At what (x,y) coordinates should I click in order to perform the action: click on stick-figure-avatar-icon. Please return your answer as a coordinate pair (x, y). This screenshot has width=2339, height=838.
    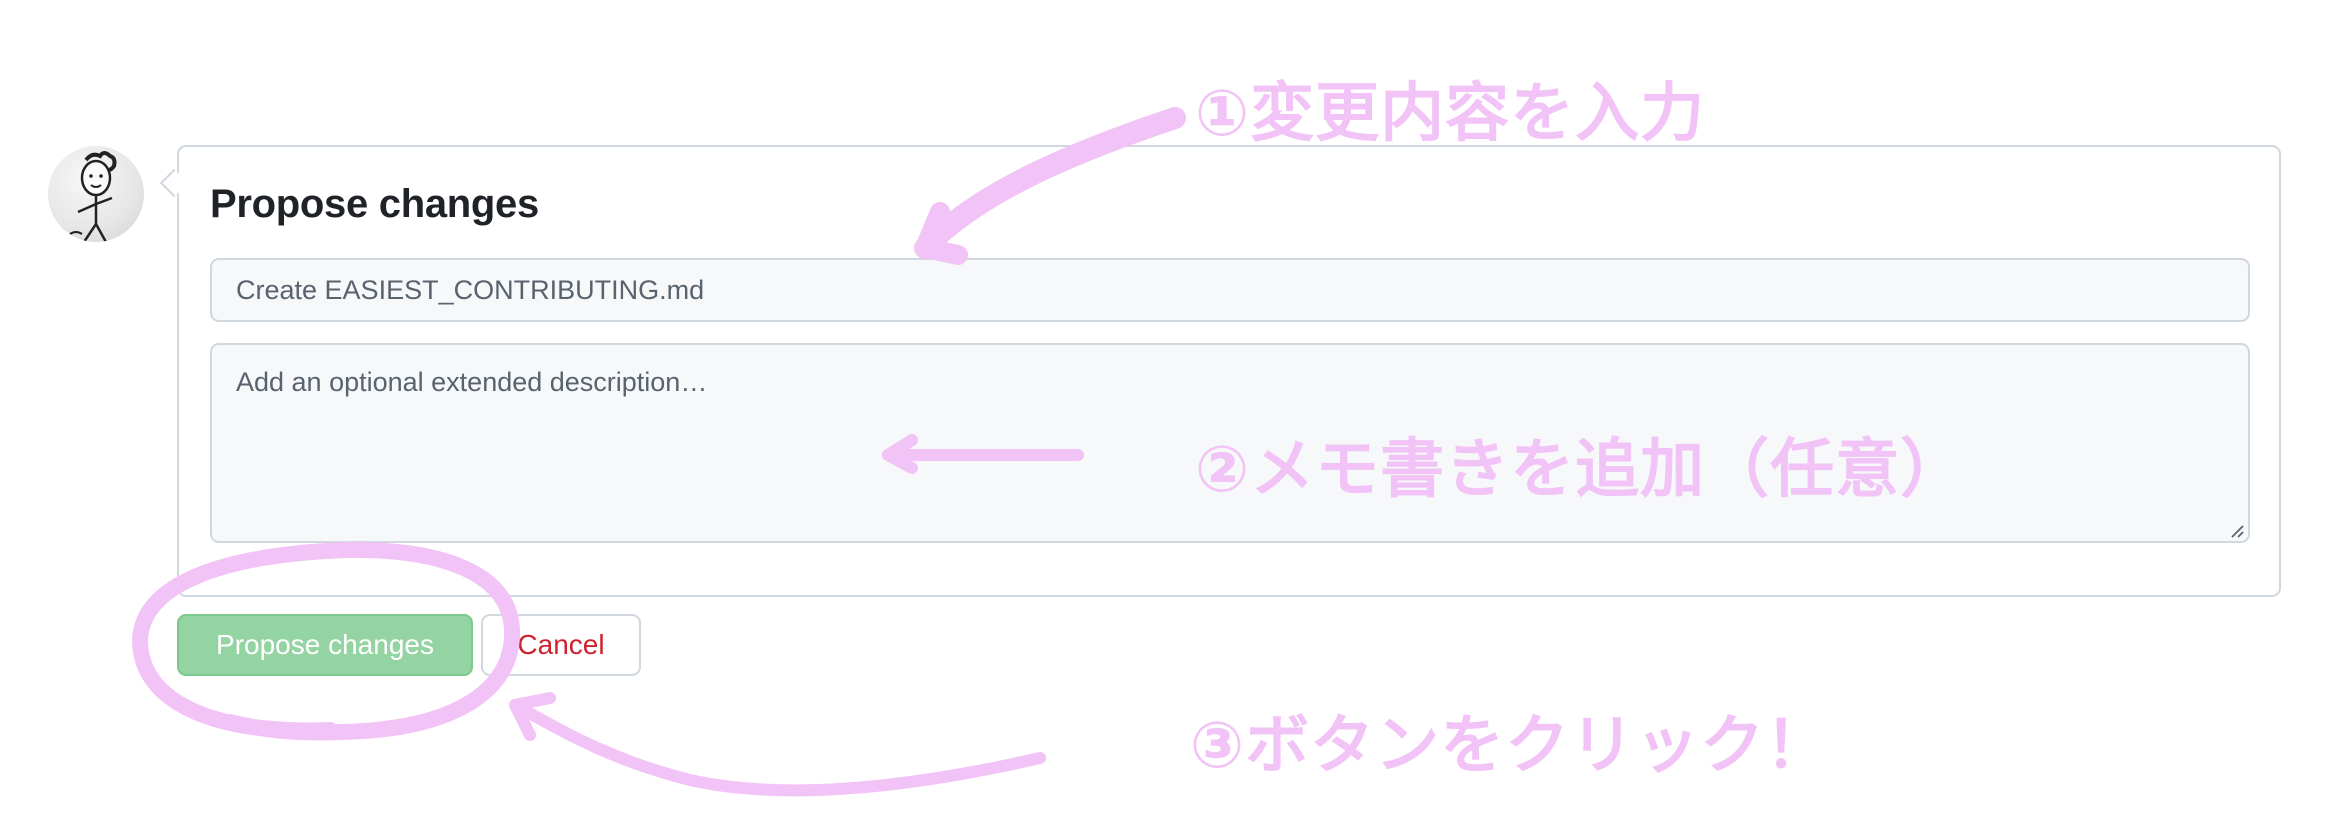
    Looking at the image, I should click on (93, 196).